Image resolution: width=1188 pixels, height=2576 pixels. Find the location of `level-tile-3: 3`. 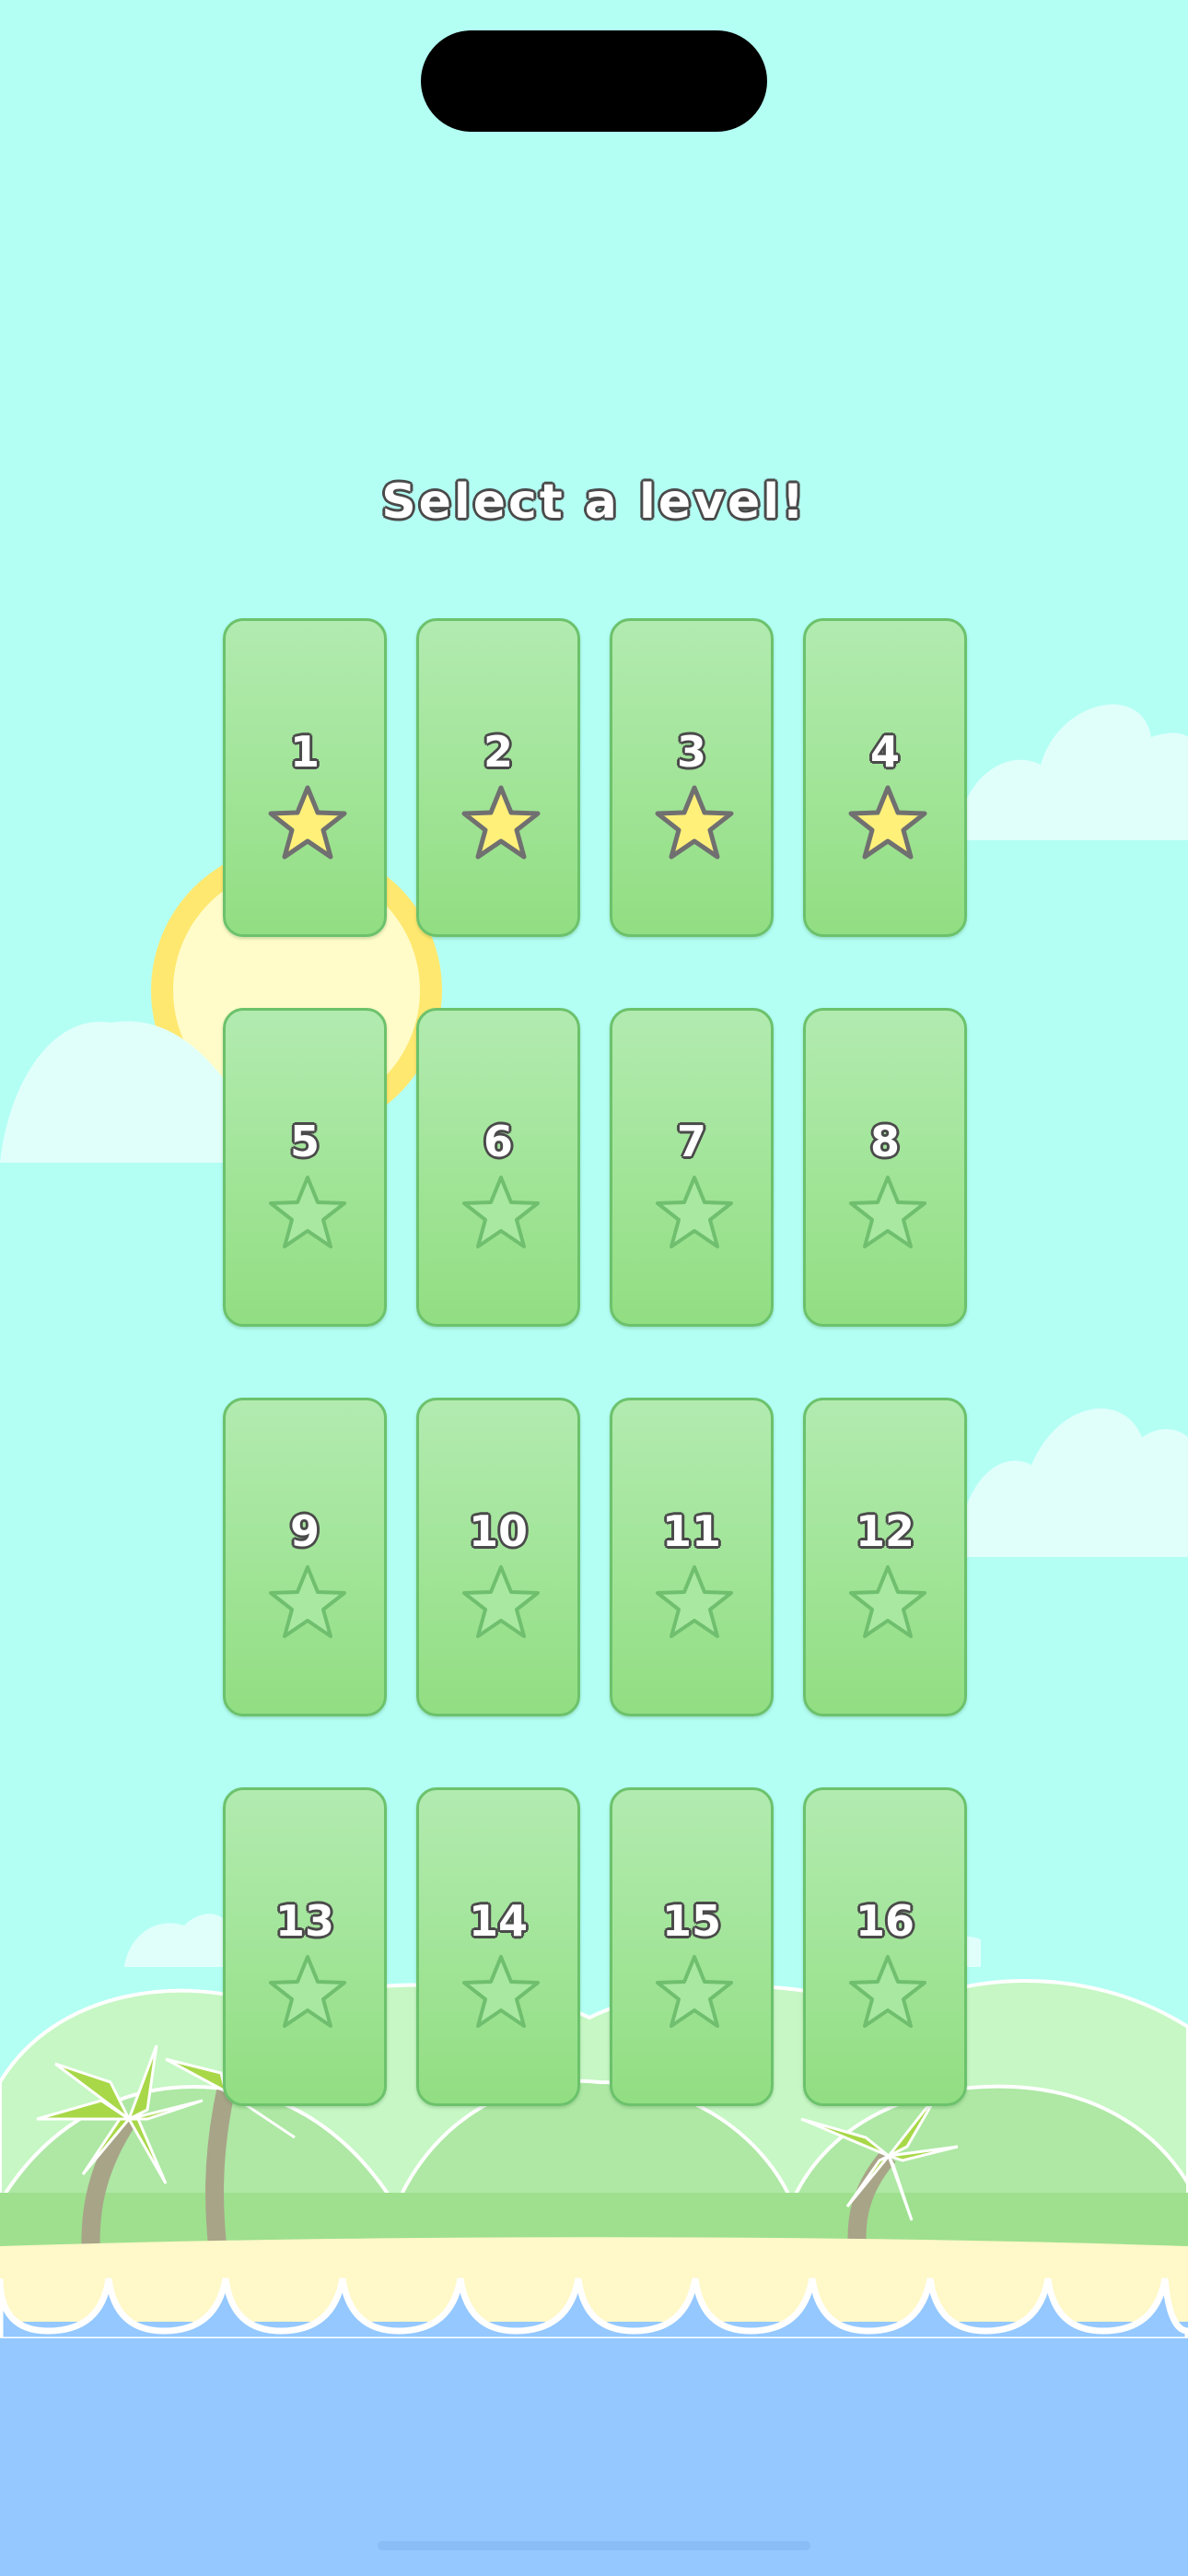

level-tile-3: 3 is located at coordinates (692, 777).